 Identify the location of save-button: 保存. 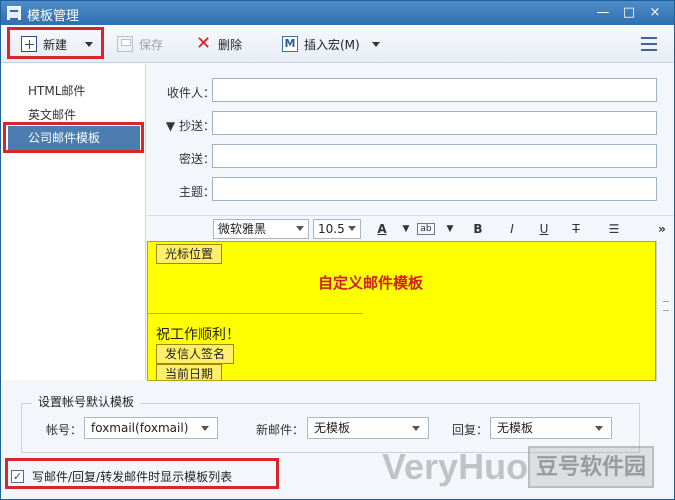
(140, 44).